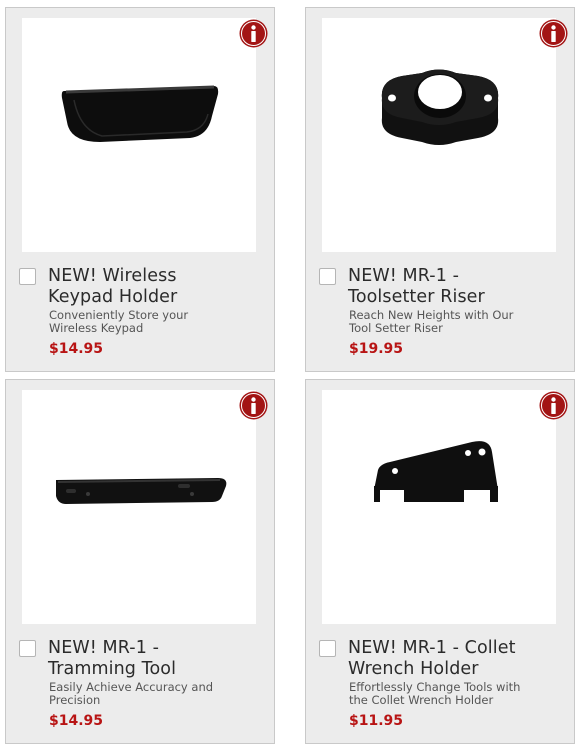 This screenshot has width=585, height=750. I want to click on product-title-line: Tramming Tool, so click(112, 669).